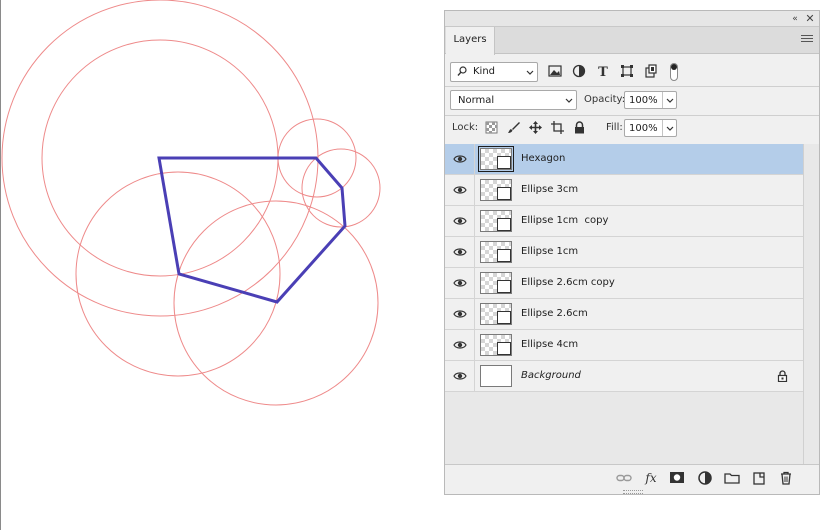 This screenshot has height=530, width=834. Describe the element at coordinates (810, 19) in the screenshot. I see `close-panel-icon: ✕` at that location.